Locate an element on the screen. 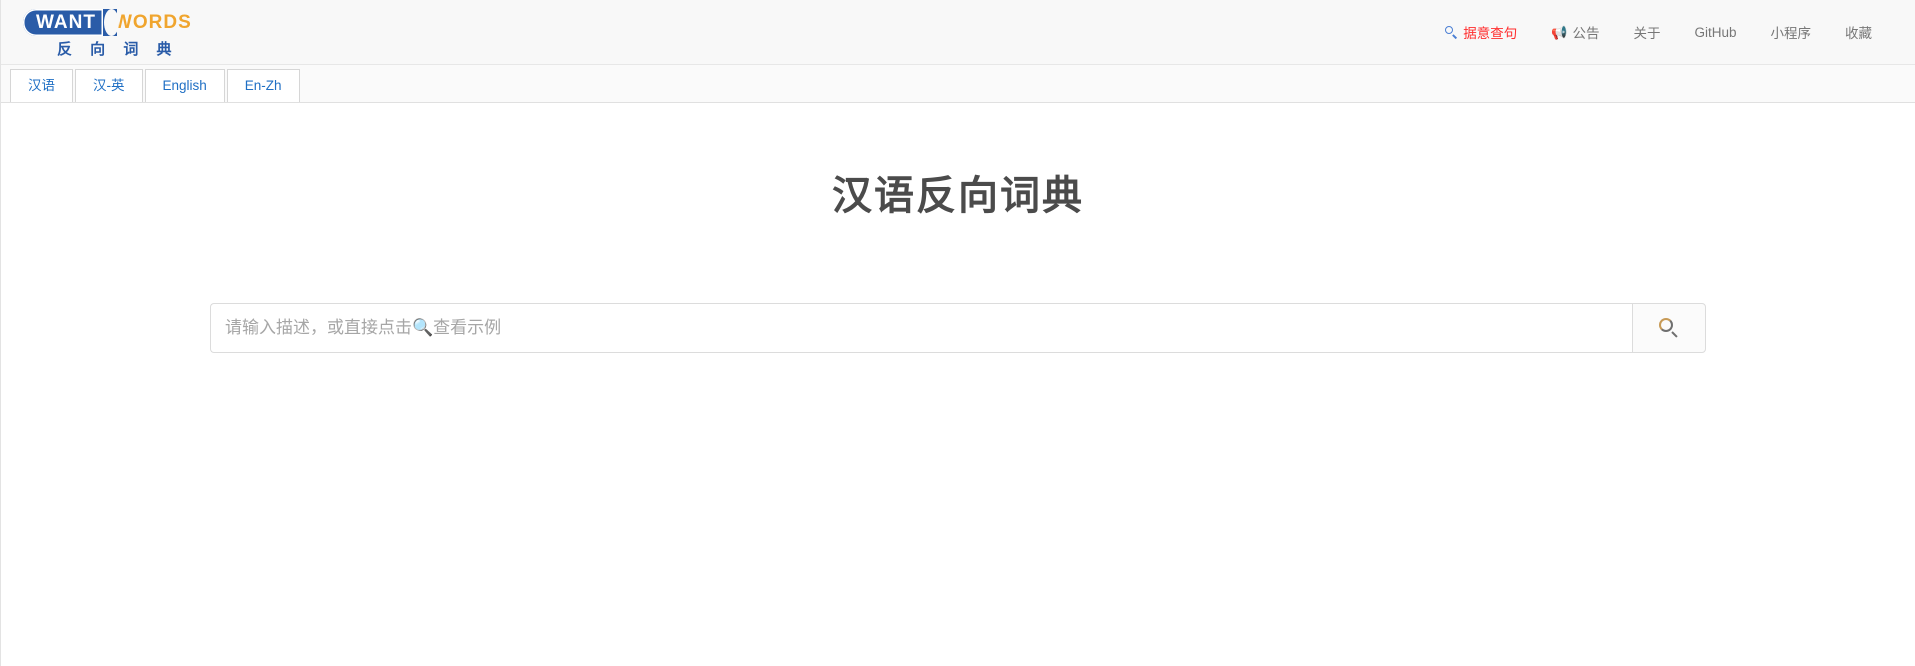 This screenshot has width=1915, height=666. logo-notch-shape is located at coordinates (110, 22).